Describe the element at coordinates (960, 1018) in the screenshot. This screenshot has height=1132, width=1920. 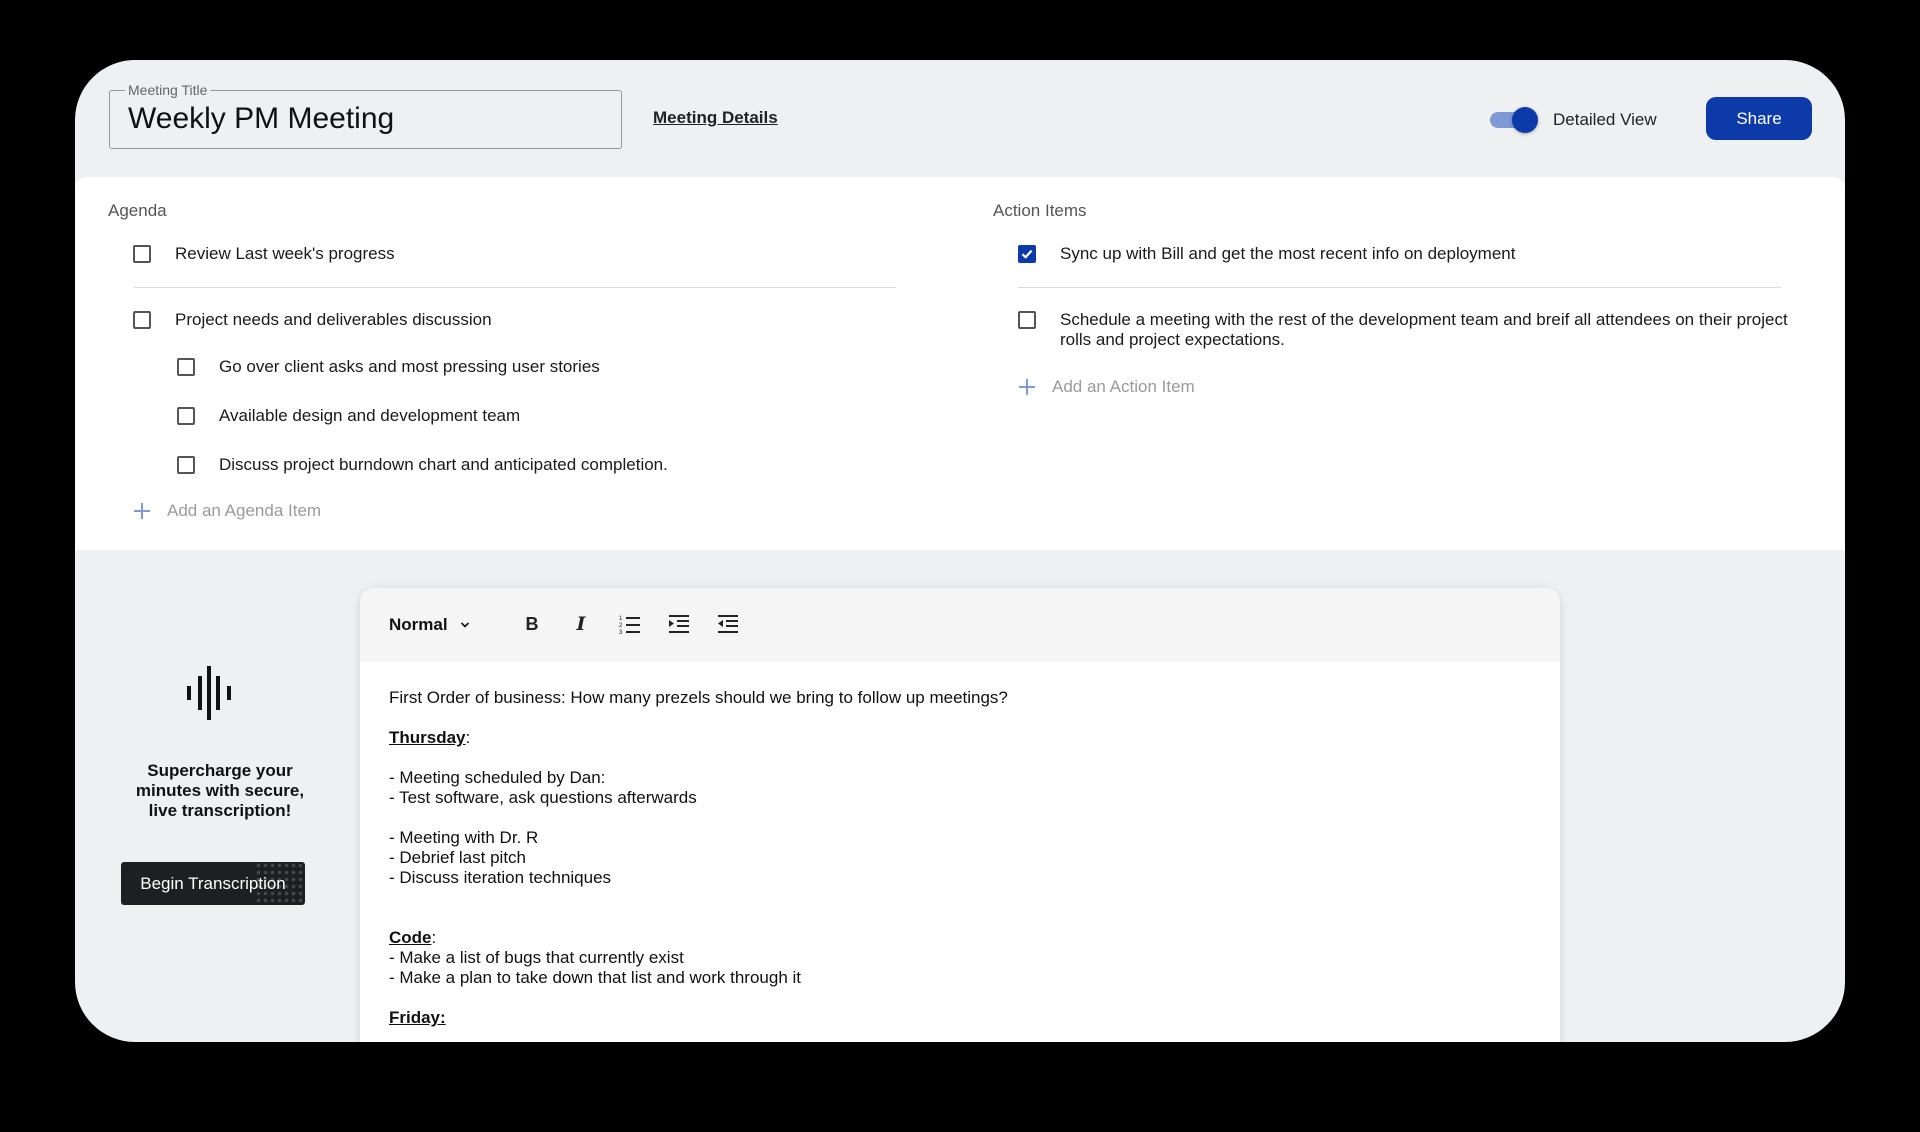
I see `editor-line: Friday:` at that location.